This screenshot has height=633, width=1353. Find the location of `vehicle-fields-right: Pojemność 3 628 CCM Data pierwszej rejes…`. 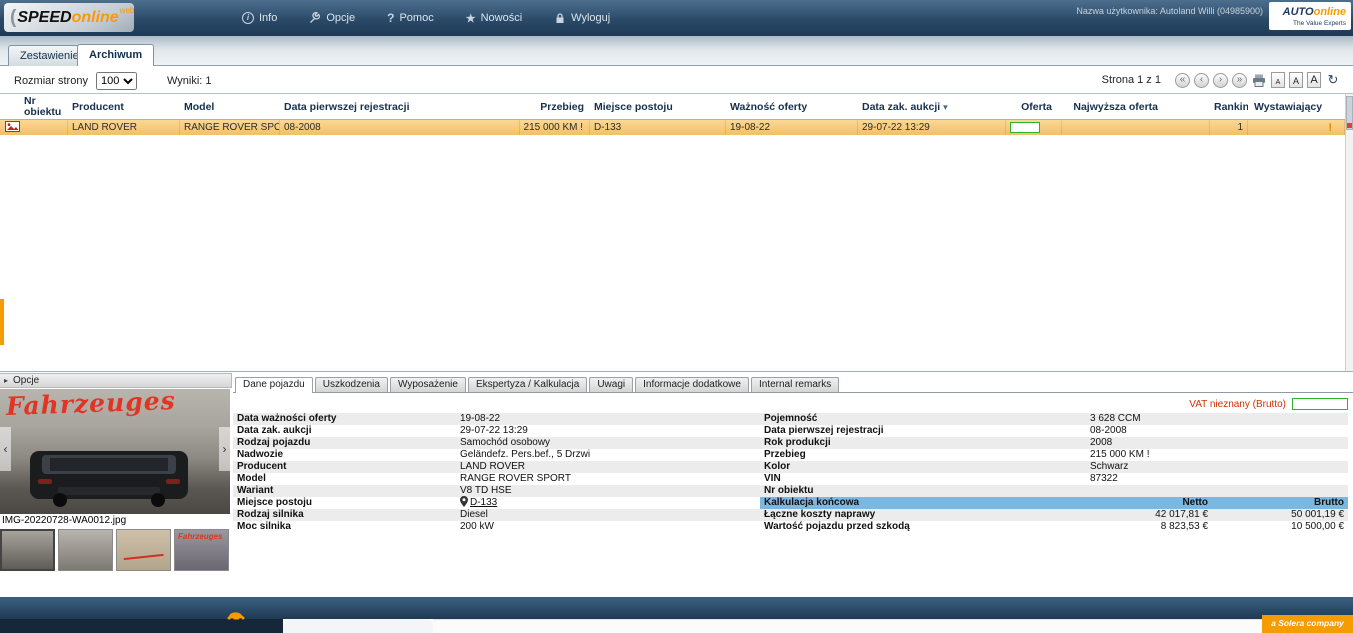

vehicle-fields-right: Pojemność 3 628 CCM Data pierwszej rejes… is located at coordinates (1054, 473).